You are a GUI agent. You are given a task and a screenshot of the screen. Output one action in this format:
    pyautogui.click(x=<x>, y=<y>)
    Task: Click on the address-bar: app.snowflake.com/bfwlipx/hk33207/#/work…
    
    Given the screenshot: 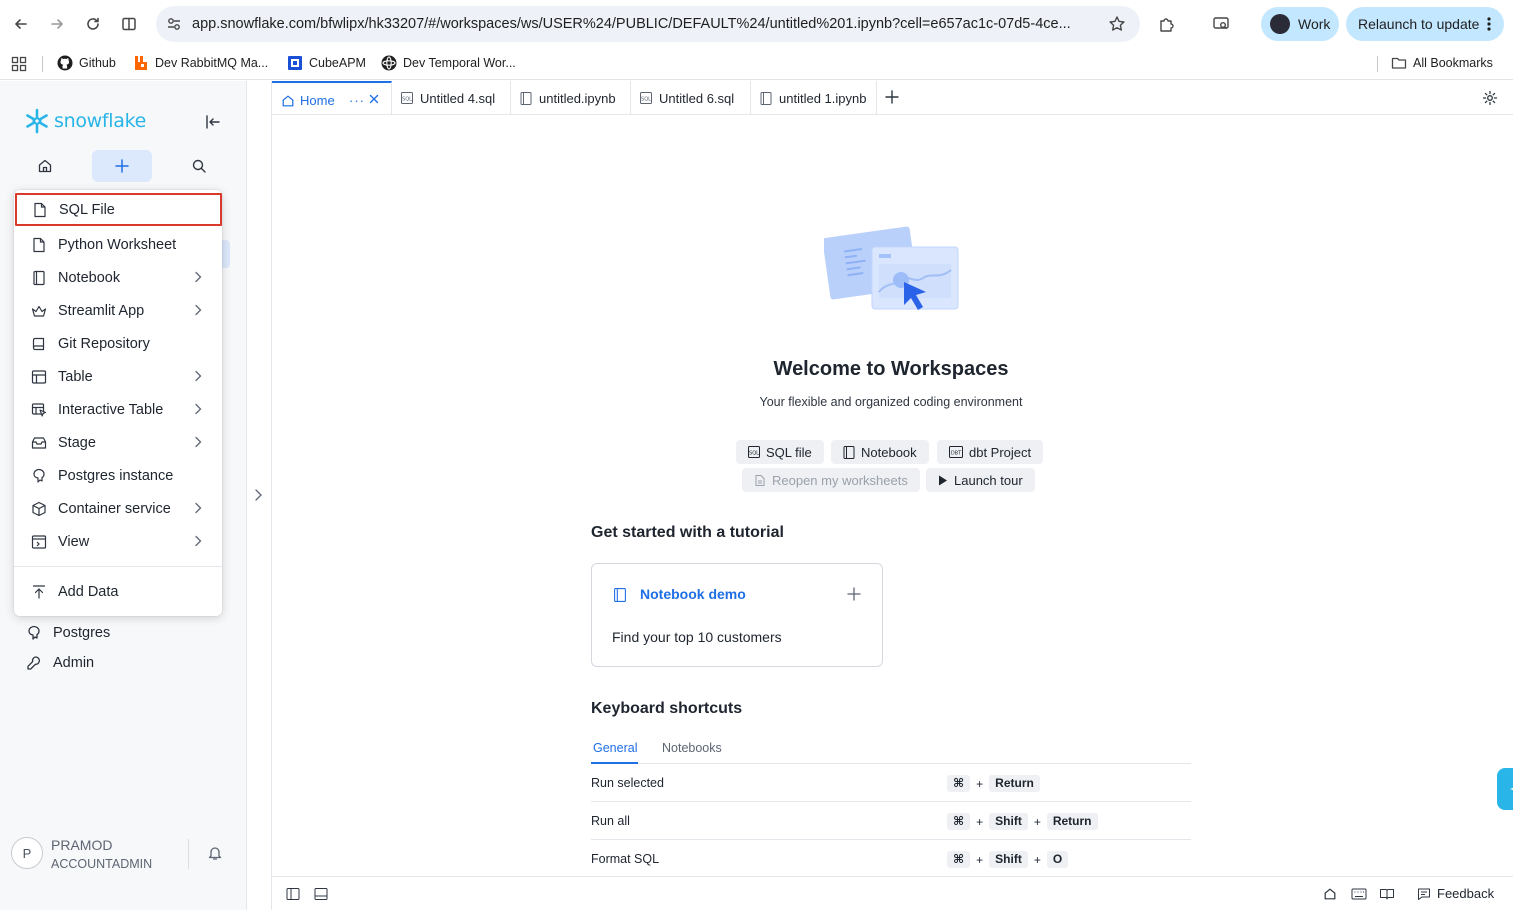 What is the action you would take?
    pyautogui.click(x=648, y=24)
    